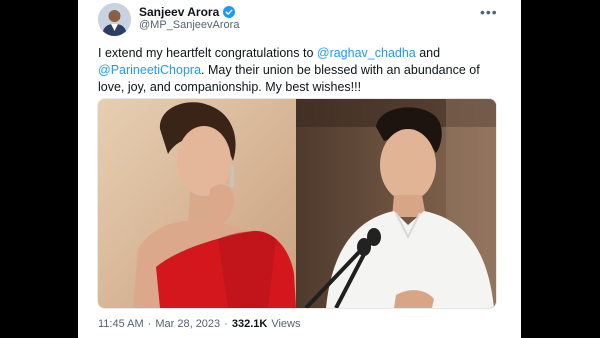  I want to click on mention-link-parineeti: @ParineetiChopra, so click(149, 70).